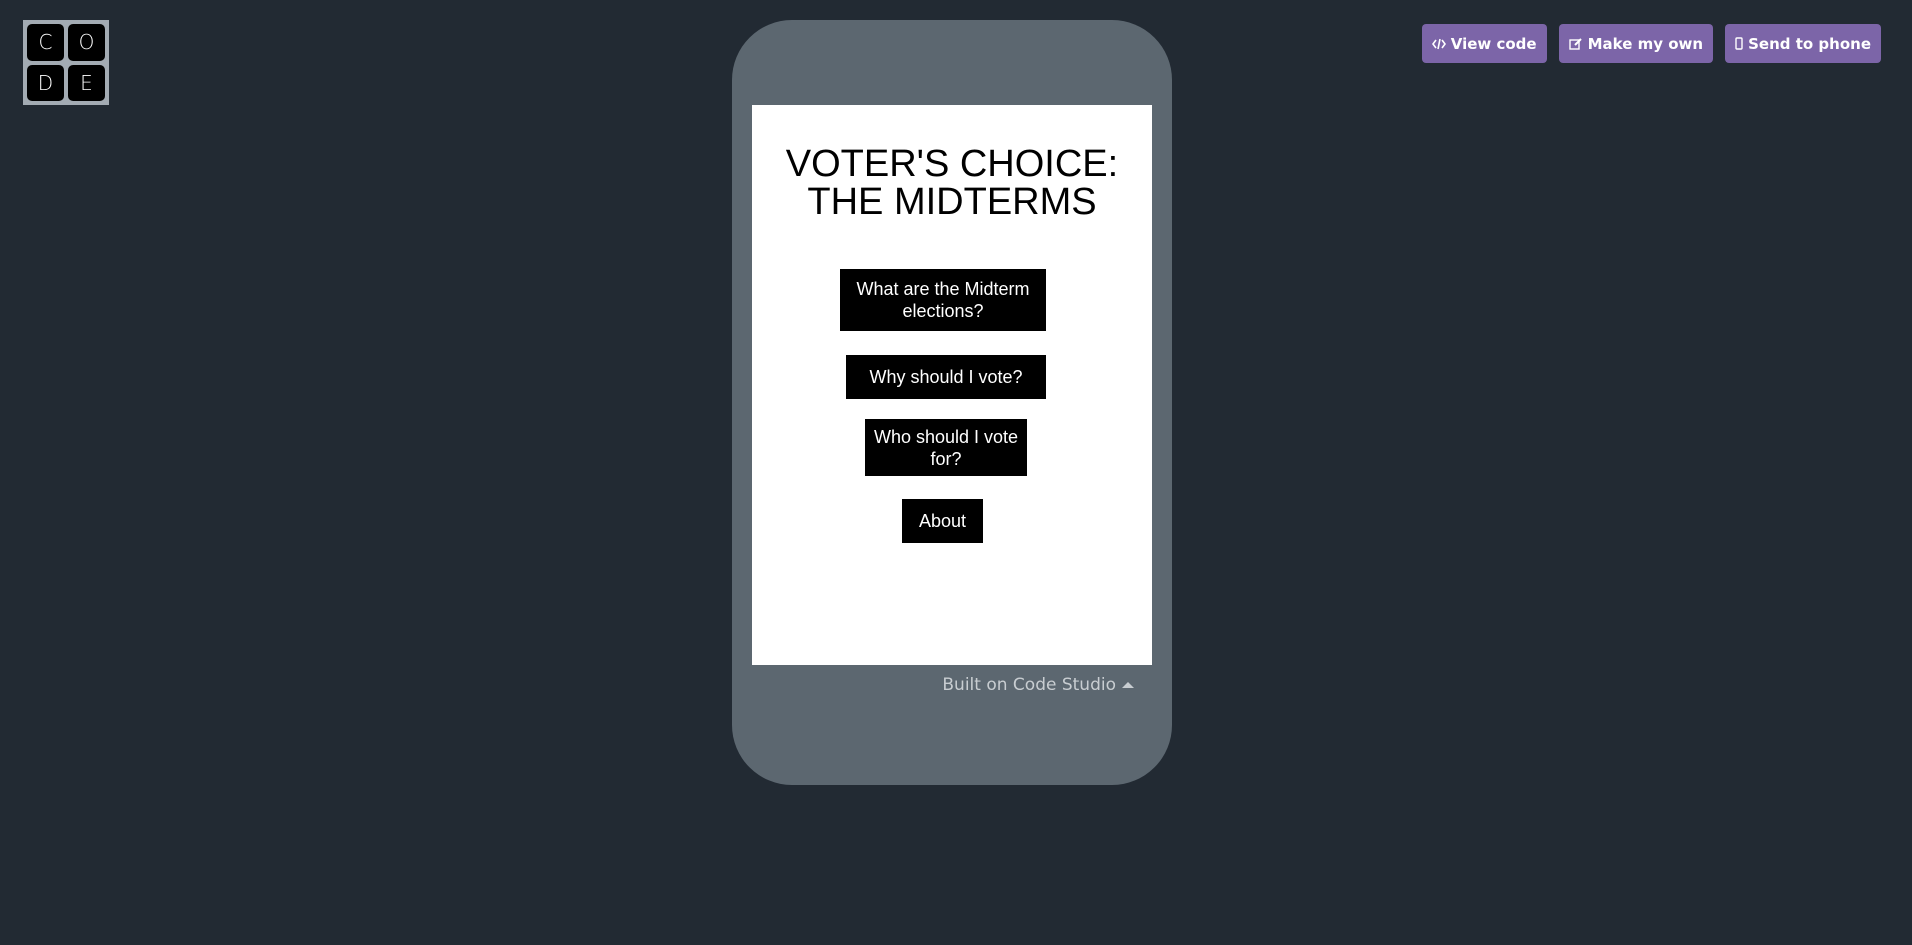  I want to click on app-title-line1: VOTER'S CHOICE:, so click(952, 164).